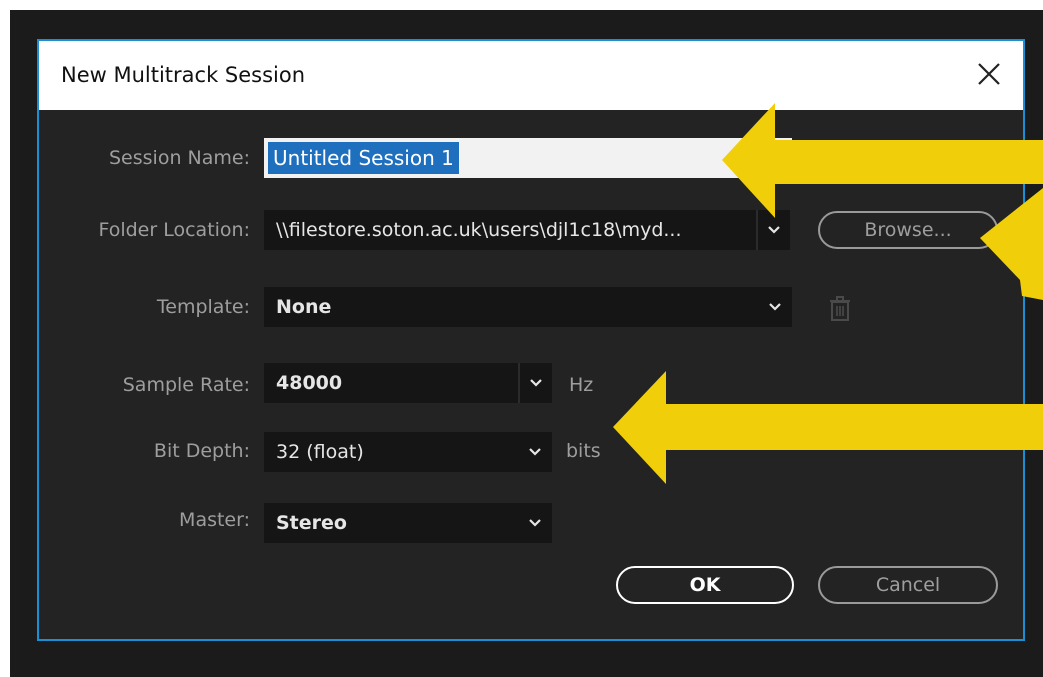  Describe the element at coordinates (840, 309) in the screenshot. I see `trash-icon` at that location.